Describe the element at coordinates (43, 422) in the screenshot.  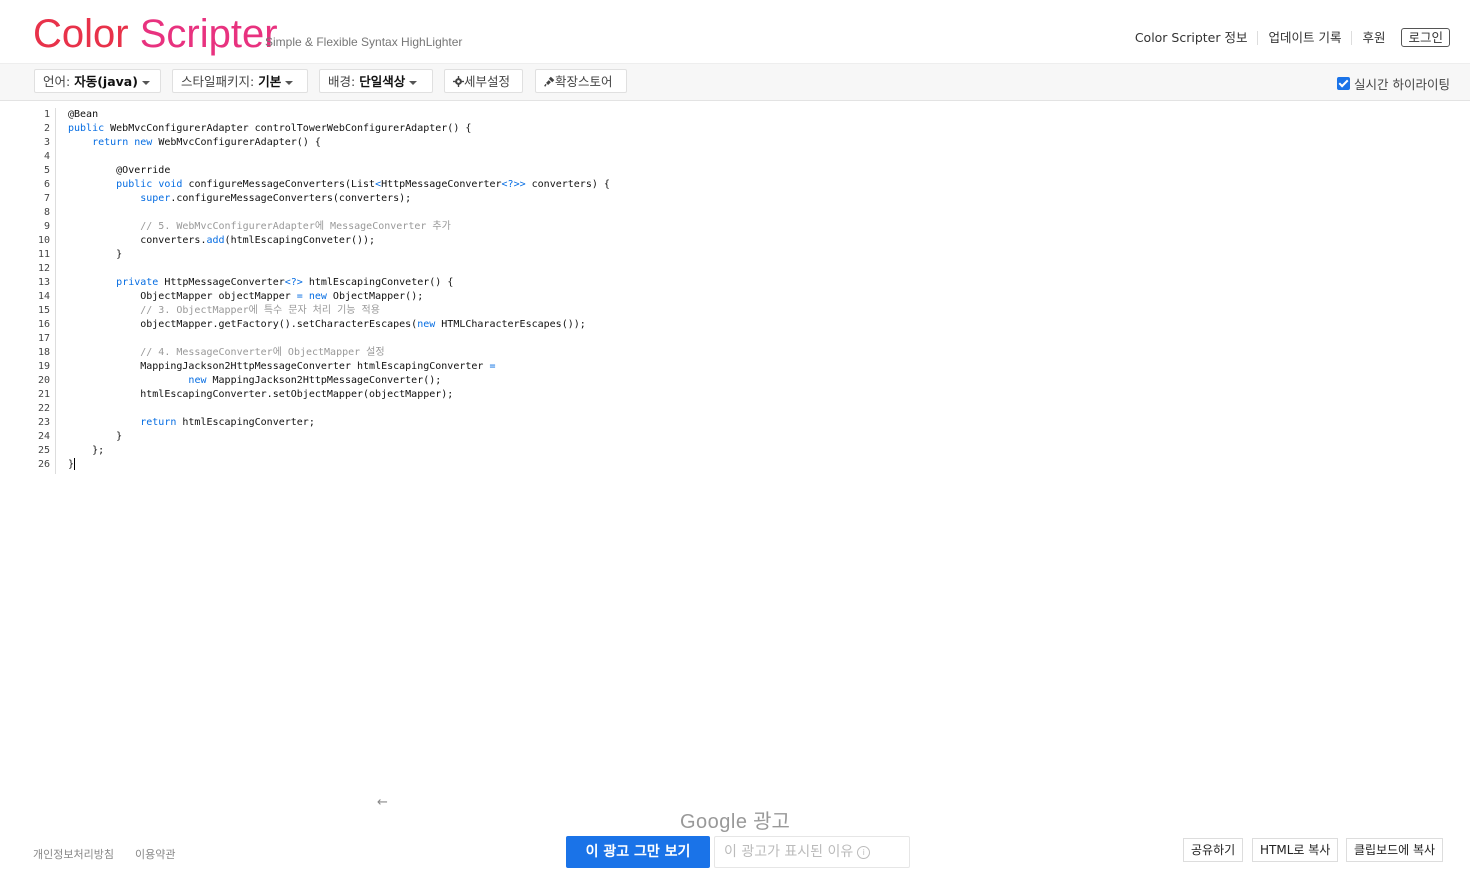
I see `line-number: 23` at that location.